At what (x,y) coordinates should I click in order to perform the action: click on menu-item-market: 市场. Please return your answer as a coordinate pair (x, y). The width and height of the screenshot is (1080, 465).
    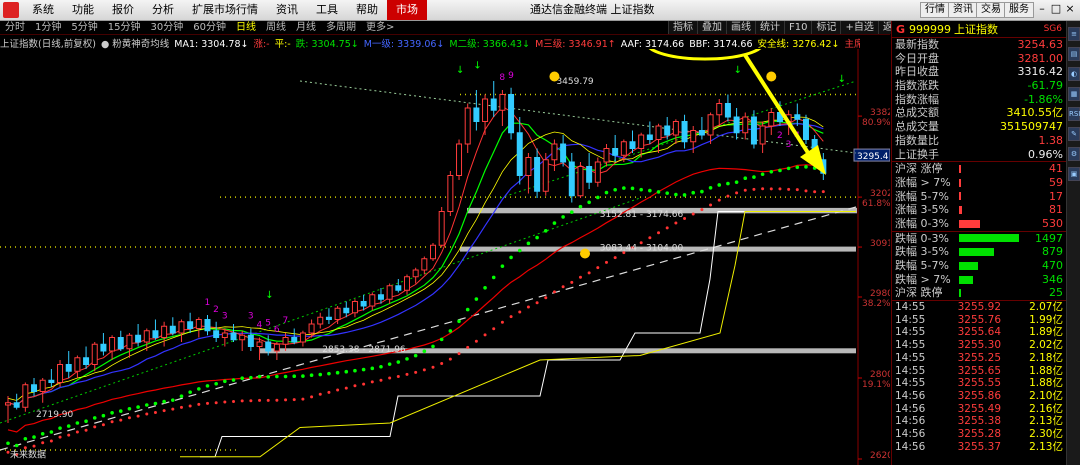
    Looking at the image, I should click on (407, 10).